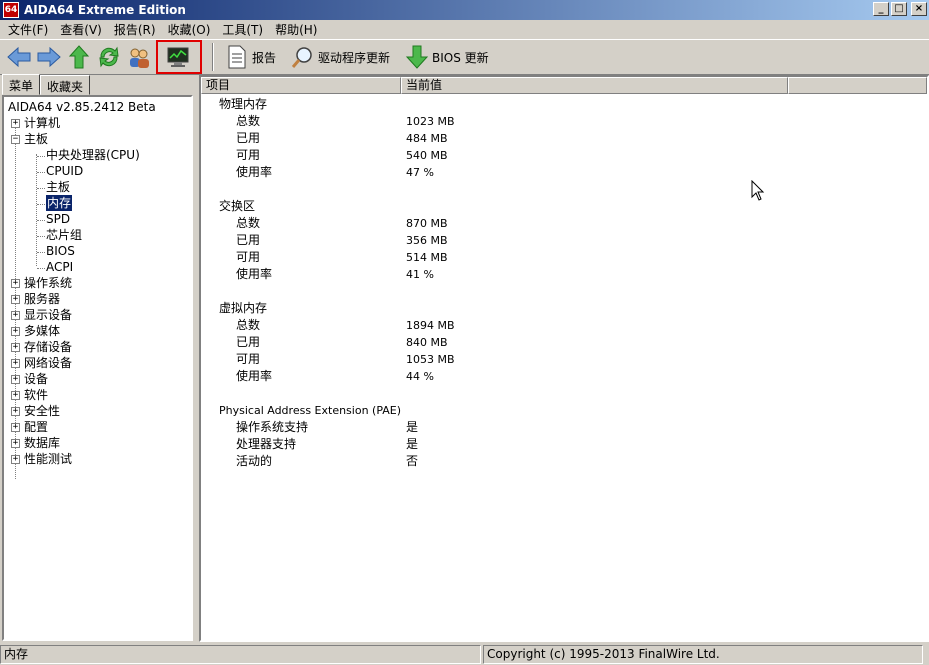  I want to click on menu-tools: 工具(T), so click(242, 29).